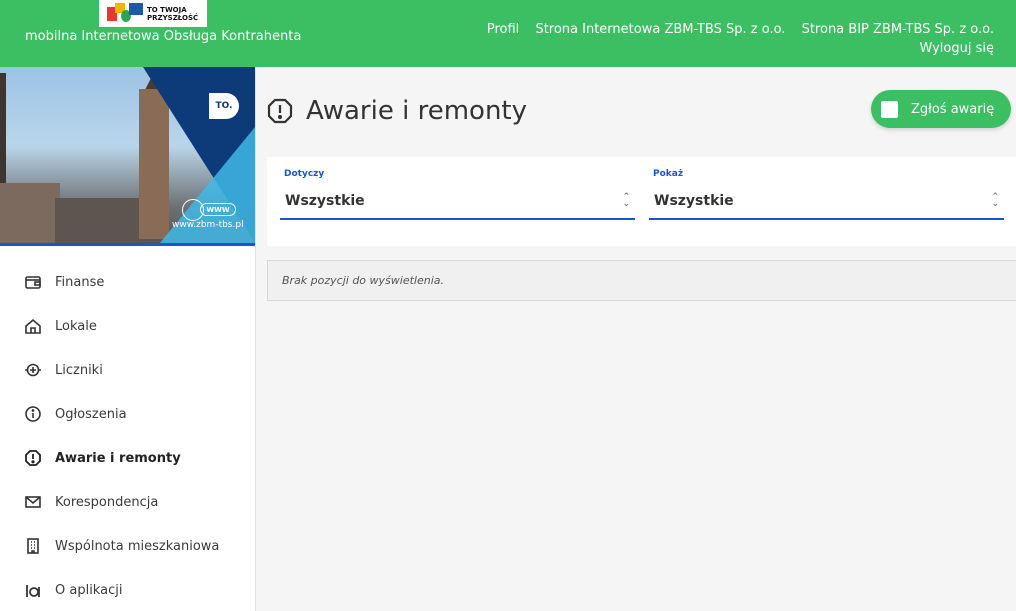 The height and width of the screenshot is (611, 1016). Describe the element at coordinates (898, 29) in the screenshot. I see `bip-link: Strona BIP ZBM-TBS Sp. z o.o.` at that location.